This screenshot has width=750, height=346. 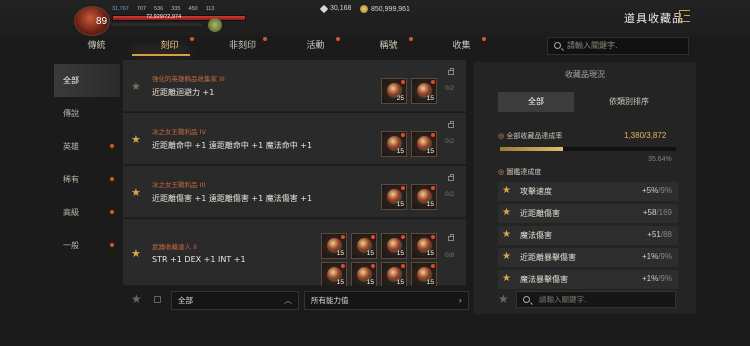 I want to click on effect-row: ★ 近距離暴擊傷害 +1%/9%, so click(x=588, y=257).